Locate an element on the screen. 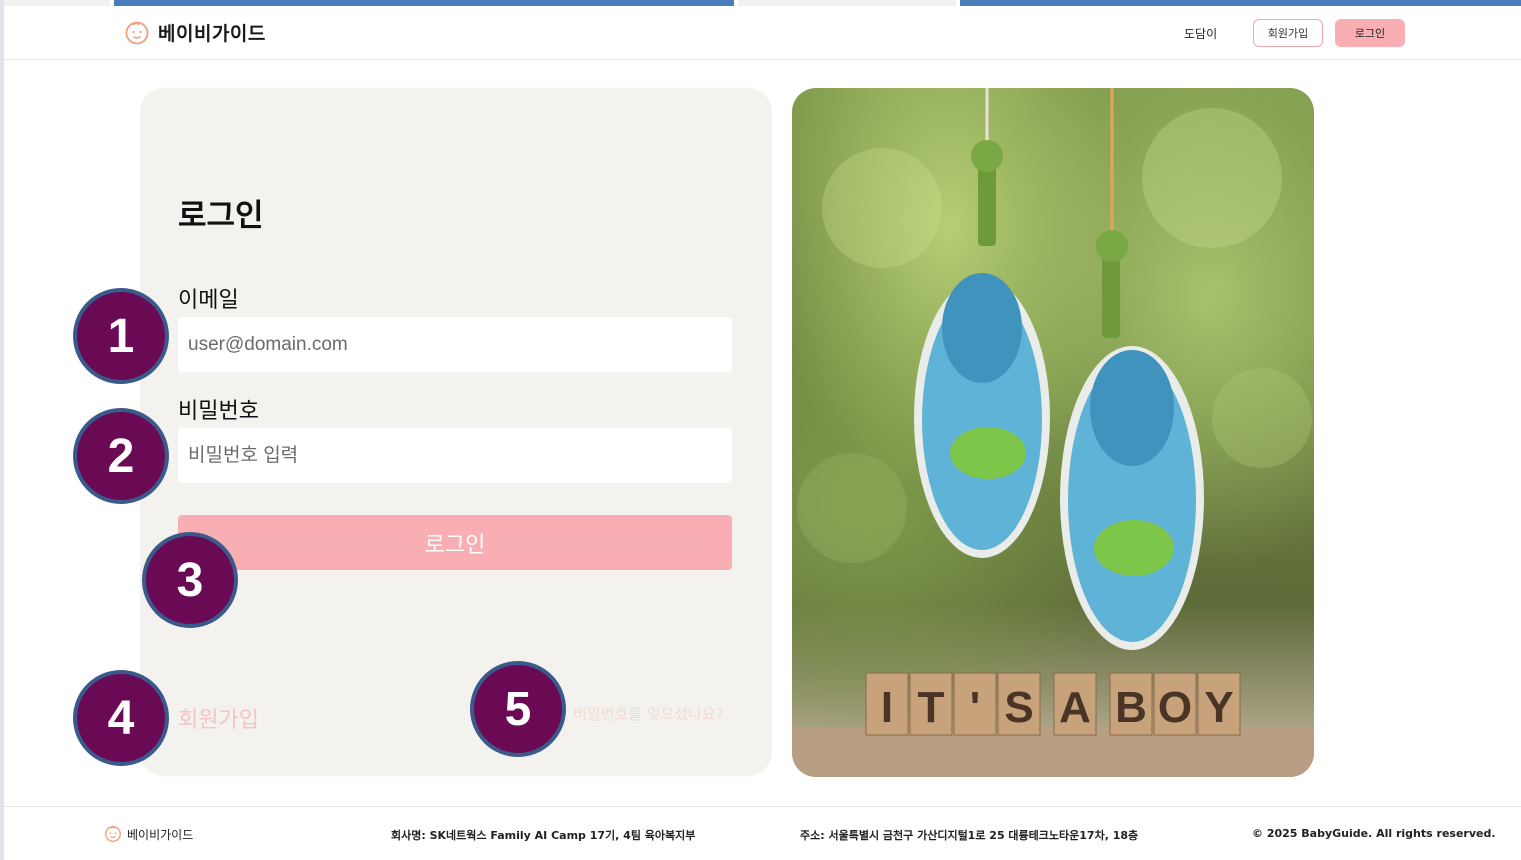 This screenshot has width=1521, height=860. svg-text: A is located at coordinates (1075, 707).